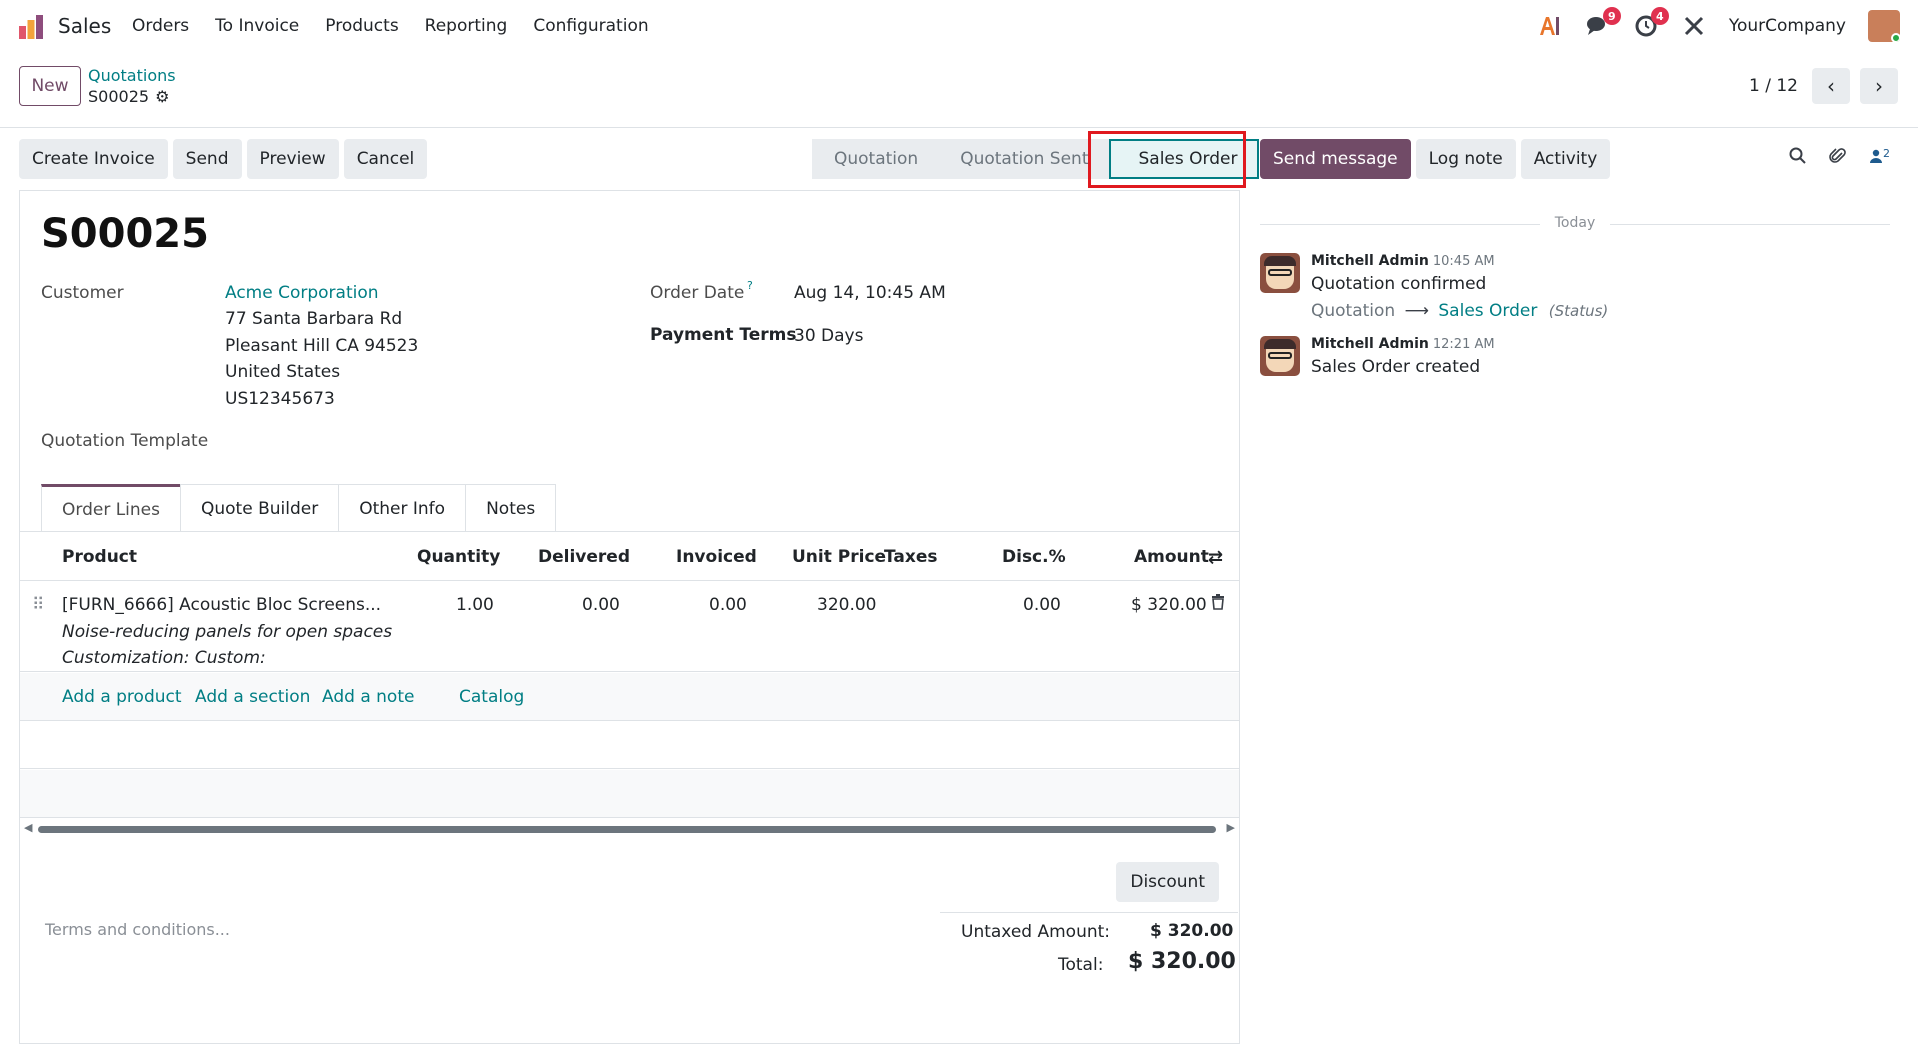  What do you see at coordinates (1089, 943) in the screenshot?
I see `totals-block: Untaxed Amount: $ 320.00 Total: $ 320.00` at bounding box center [1089, 943].